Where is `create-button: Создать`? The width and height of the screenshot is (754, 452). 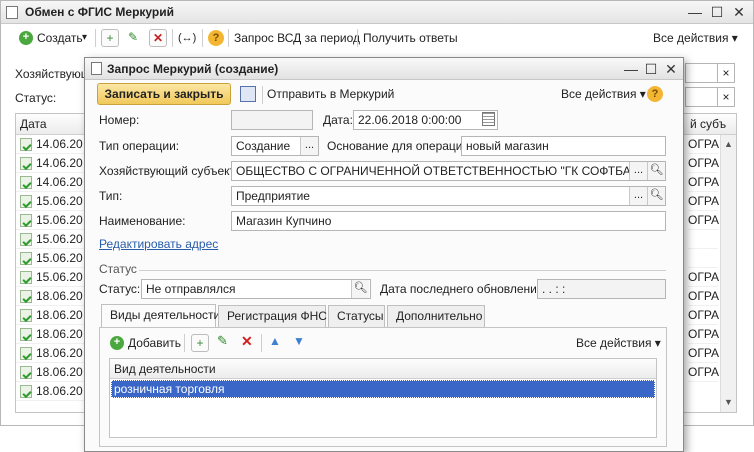 create-button: Создать is located at coordinates (60, 38).